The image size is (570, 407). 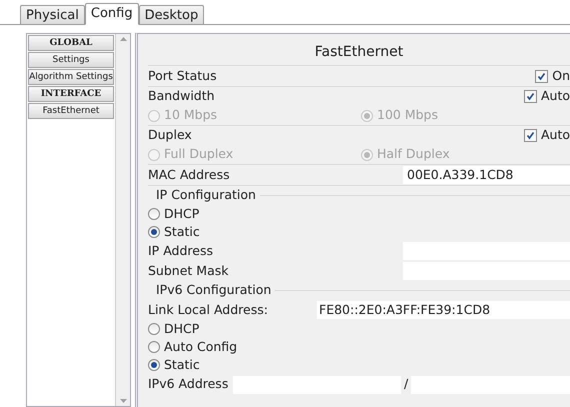 What do you see at coordinates (71, 111) in the screenshot?
I see `sidebar-item: FastEthernet` at bounding box center [71, 111].